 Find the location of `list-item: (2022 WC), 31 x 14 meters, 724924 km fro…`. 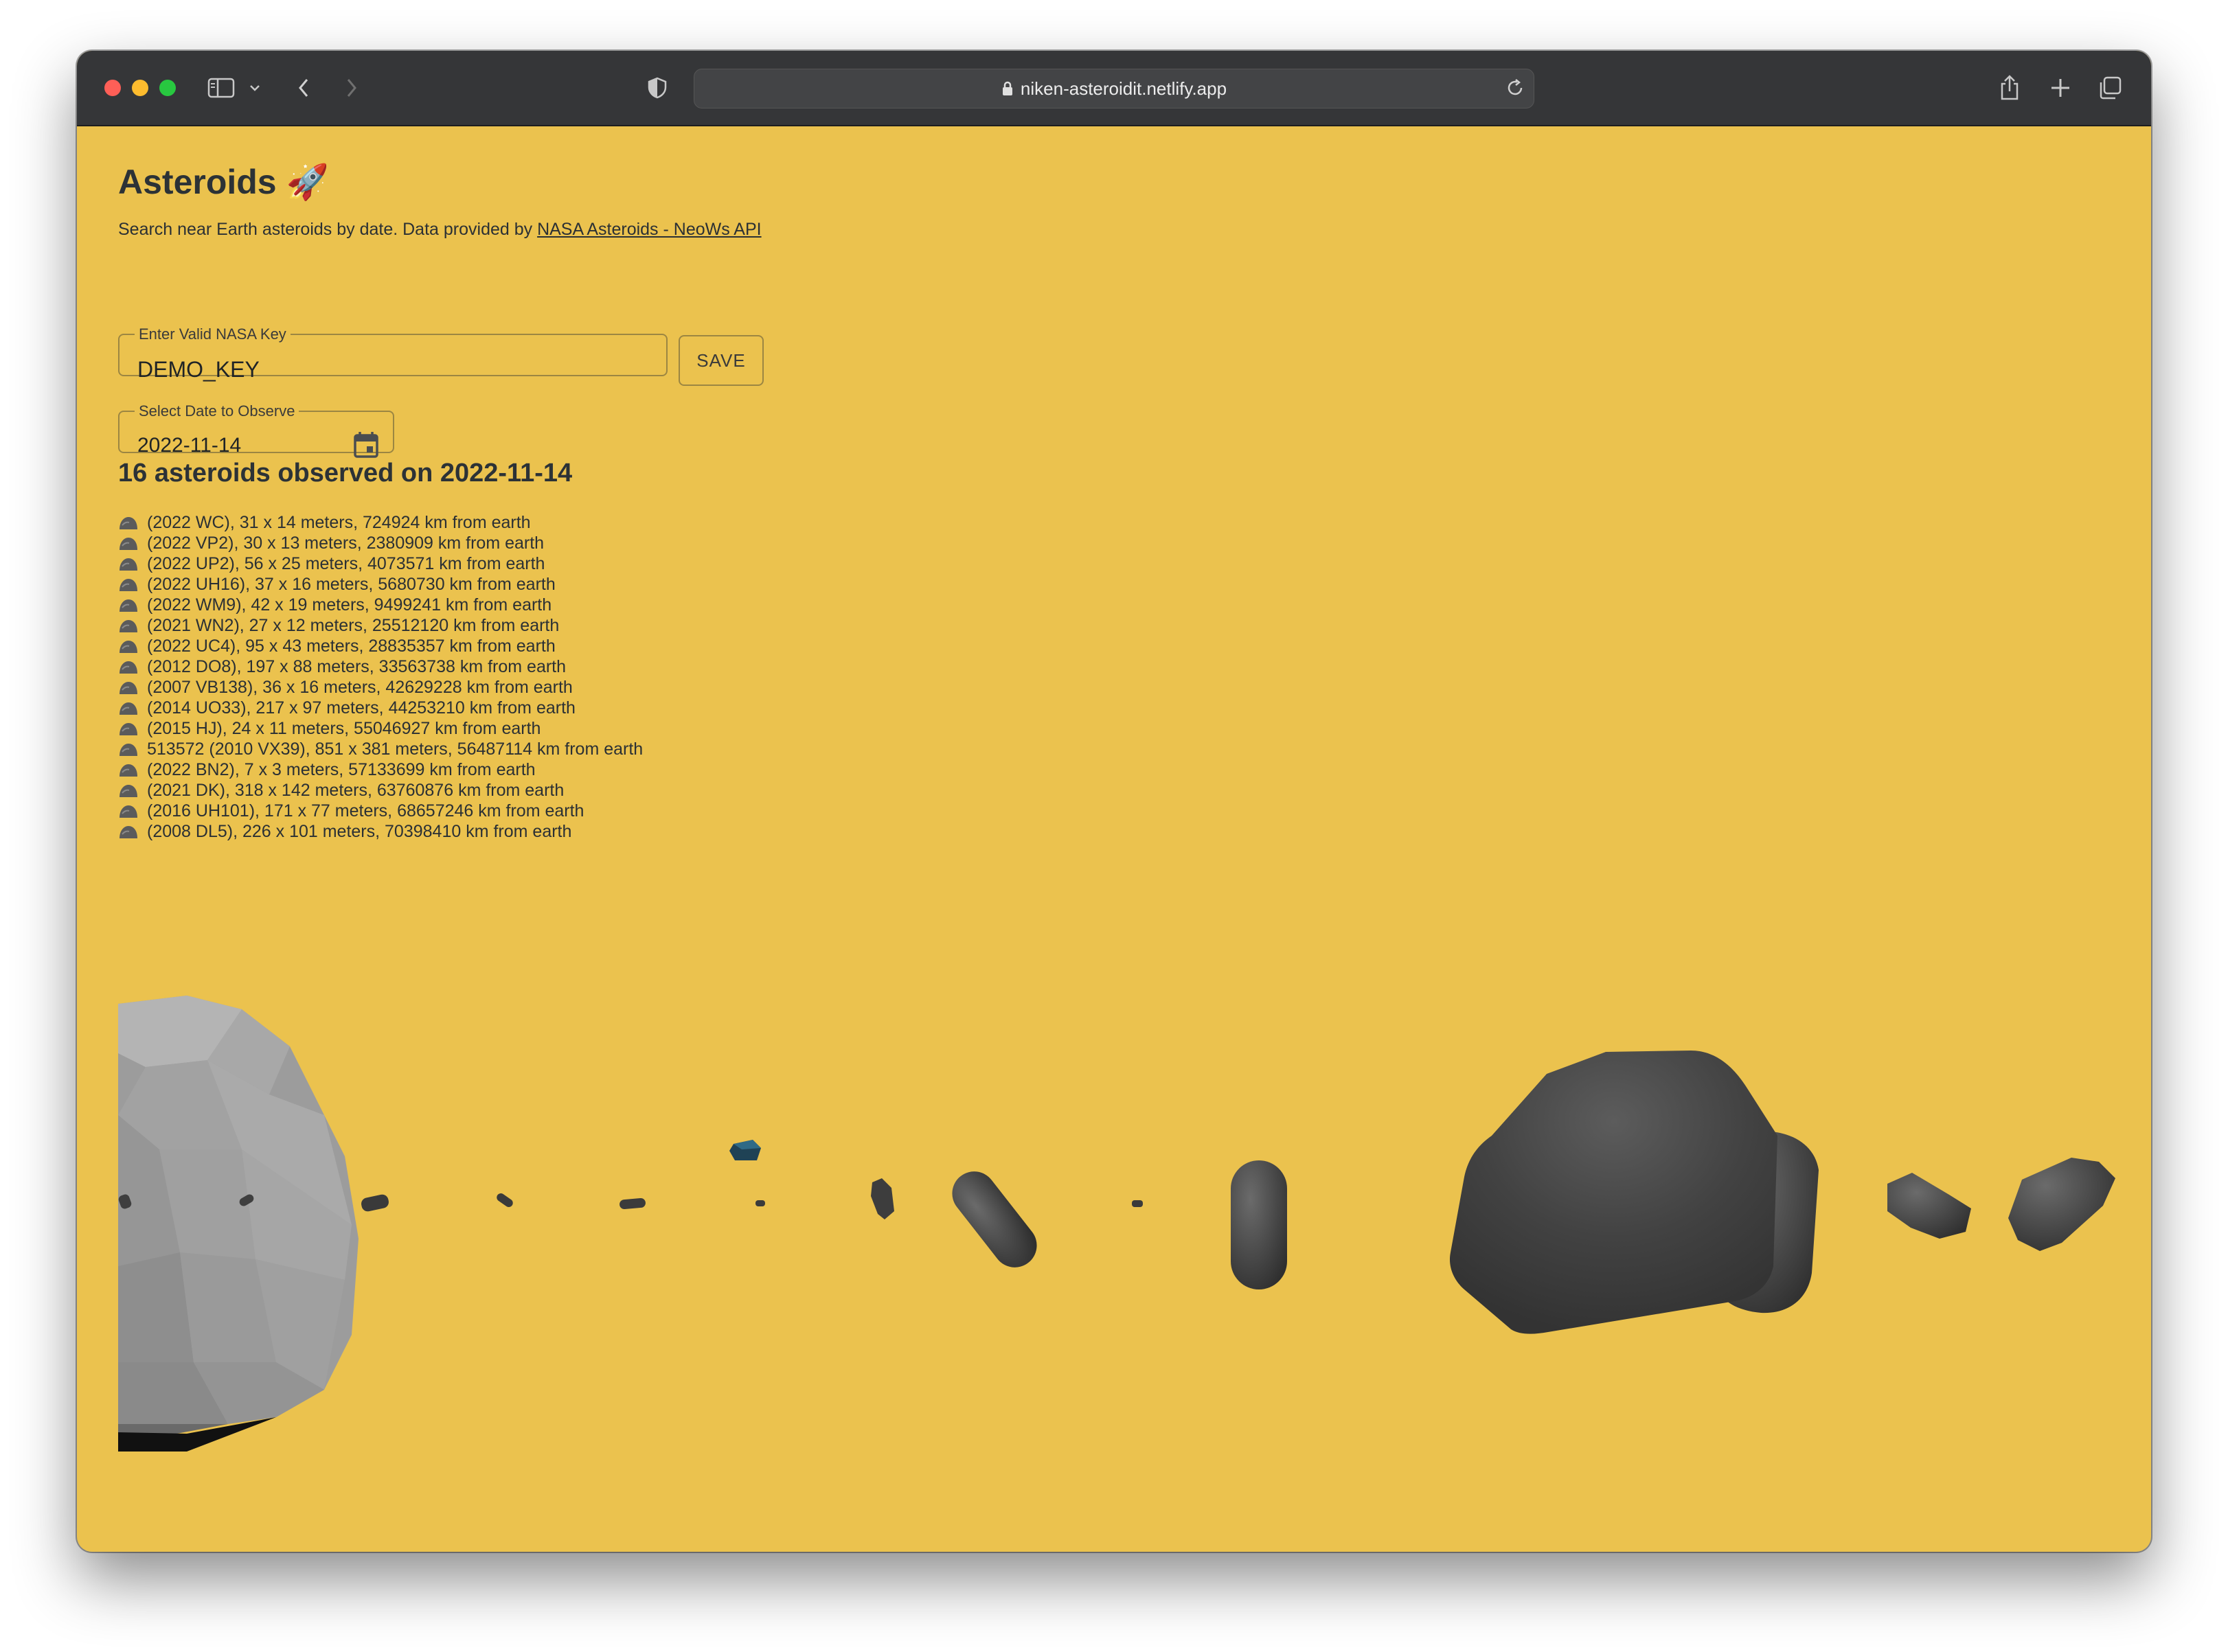

list-item: (2022 WC), 31 x 14 meters, 724924 km fro… is located at coordinates (381, 522).